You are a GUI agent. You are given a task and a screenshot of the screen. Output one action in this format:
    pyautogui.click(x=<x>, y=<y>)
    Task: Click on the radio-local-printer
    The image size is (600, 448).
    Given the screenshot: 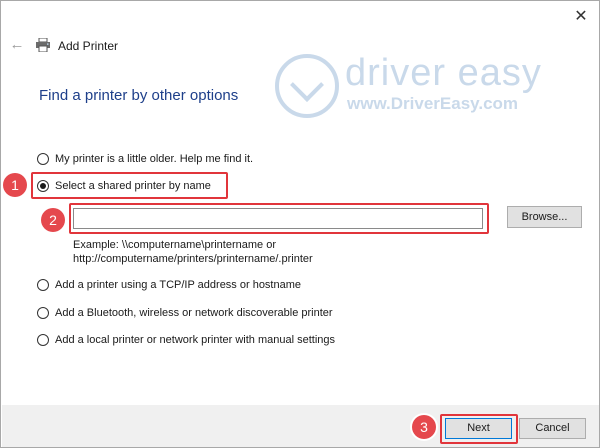 What is the action you would take?
    pyautogui.click(x=43, y=340)
    